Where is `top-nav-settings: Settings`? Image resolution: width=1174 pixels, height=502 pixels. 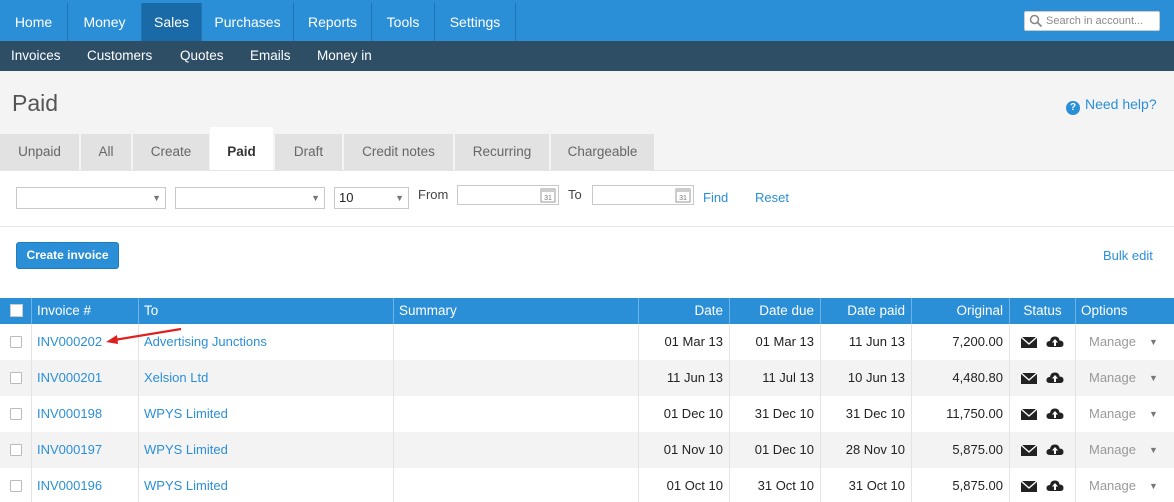
top-nav-settings: Settings is located at coordinates (475, 22).